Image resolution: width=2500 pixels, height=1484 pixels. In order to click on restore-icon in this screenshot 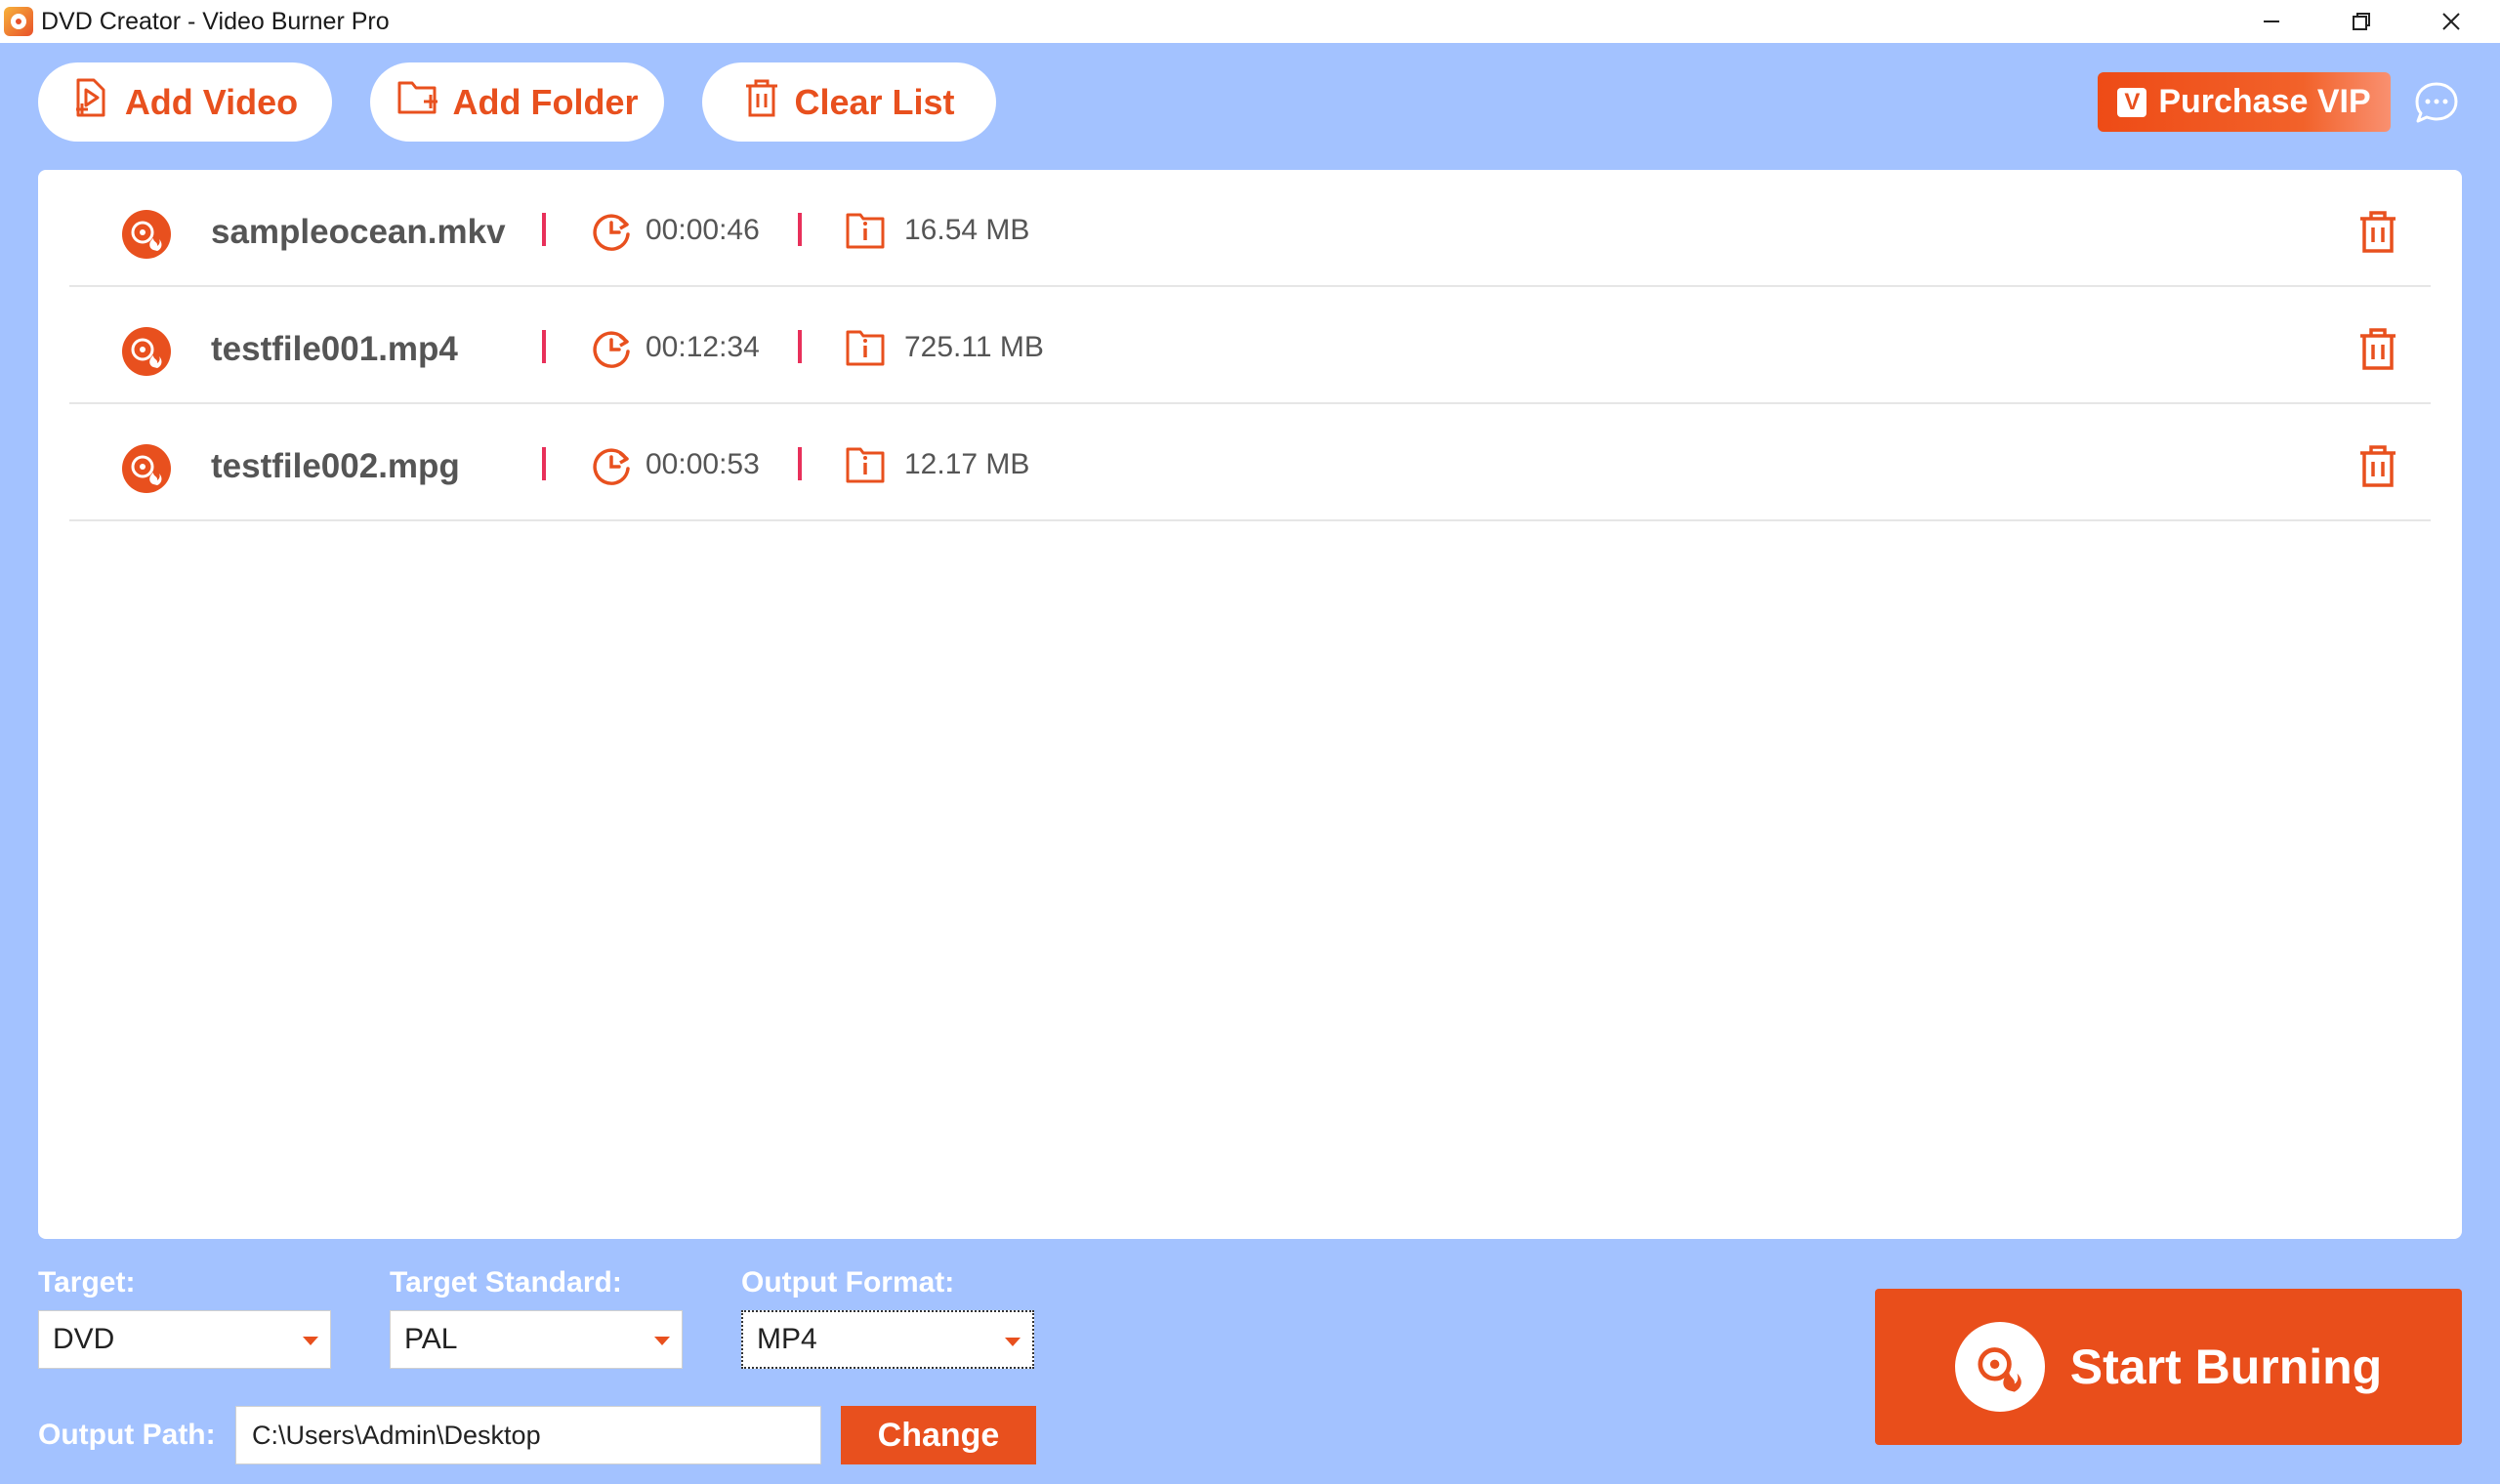, I will do `click(2361, 22)`.